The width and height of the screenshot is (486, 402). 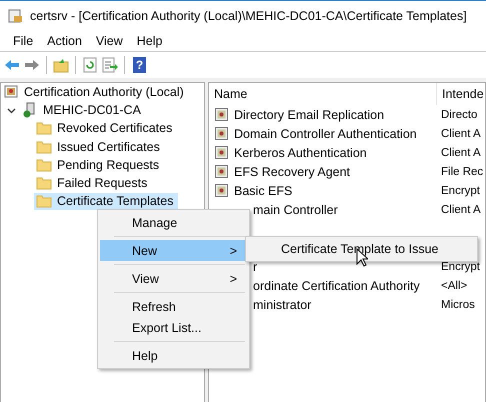 I want to click on menu-item: View, so click(x=109, y=41).